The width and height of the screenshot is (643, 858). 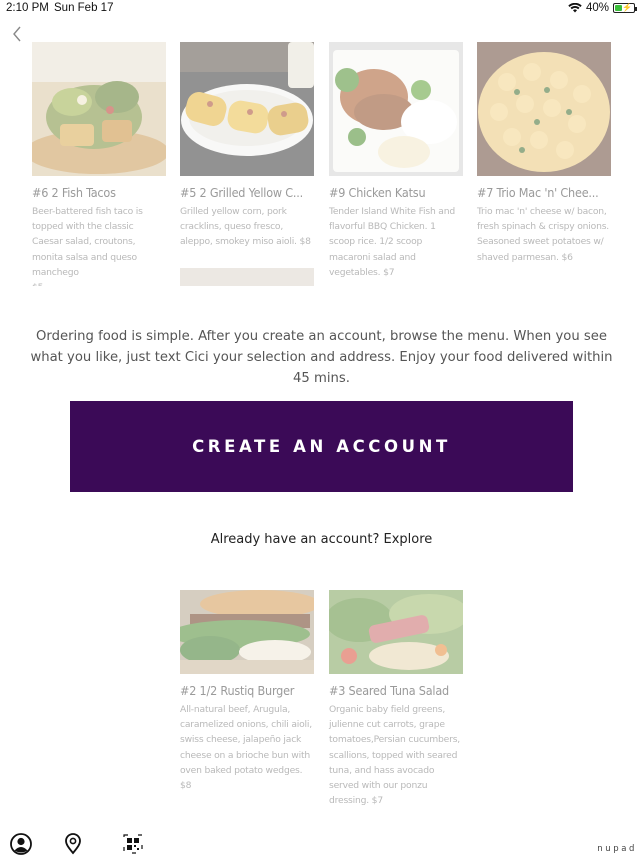 I want to click on status-right: 40% ⚡, so click(x=602, y=8).